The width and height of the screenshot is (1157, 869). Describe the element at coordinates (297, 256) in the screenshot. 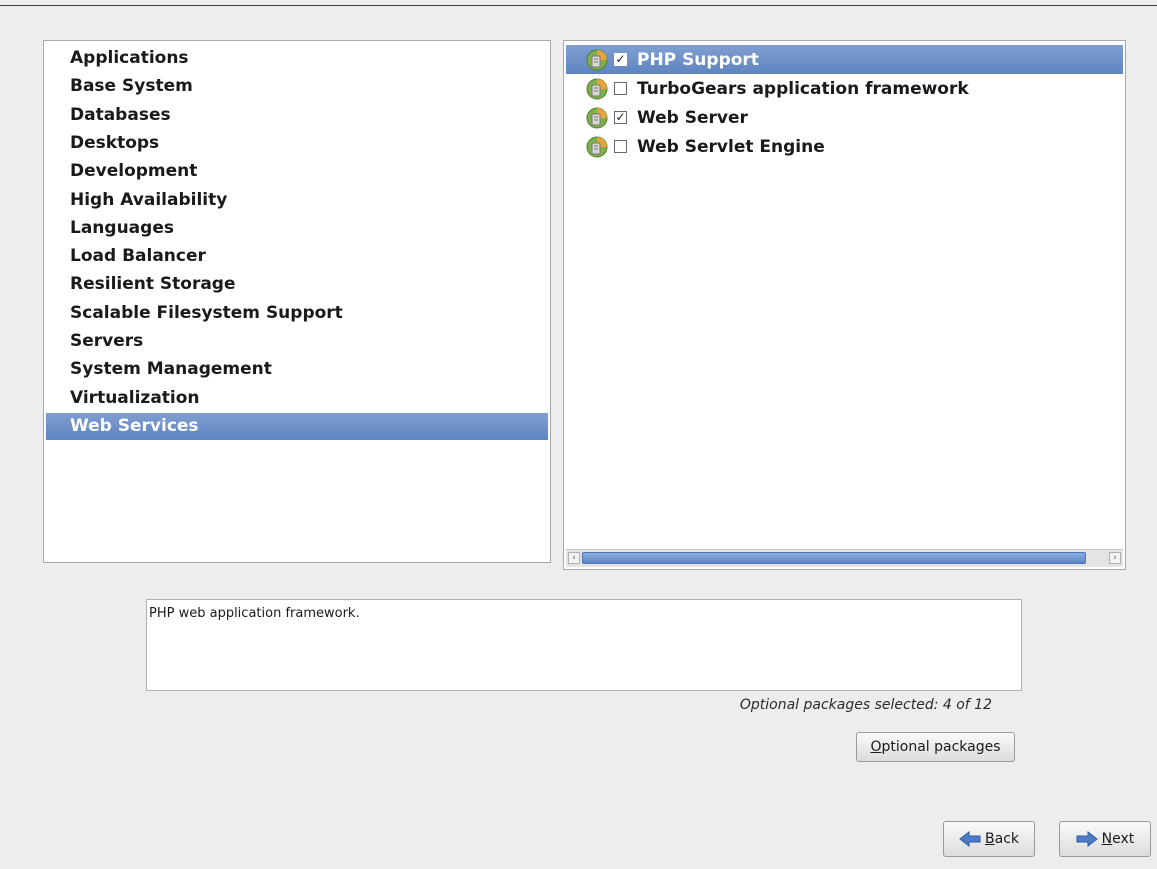

I see `category-item: Load Balancer` at that location.